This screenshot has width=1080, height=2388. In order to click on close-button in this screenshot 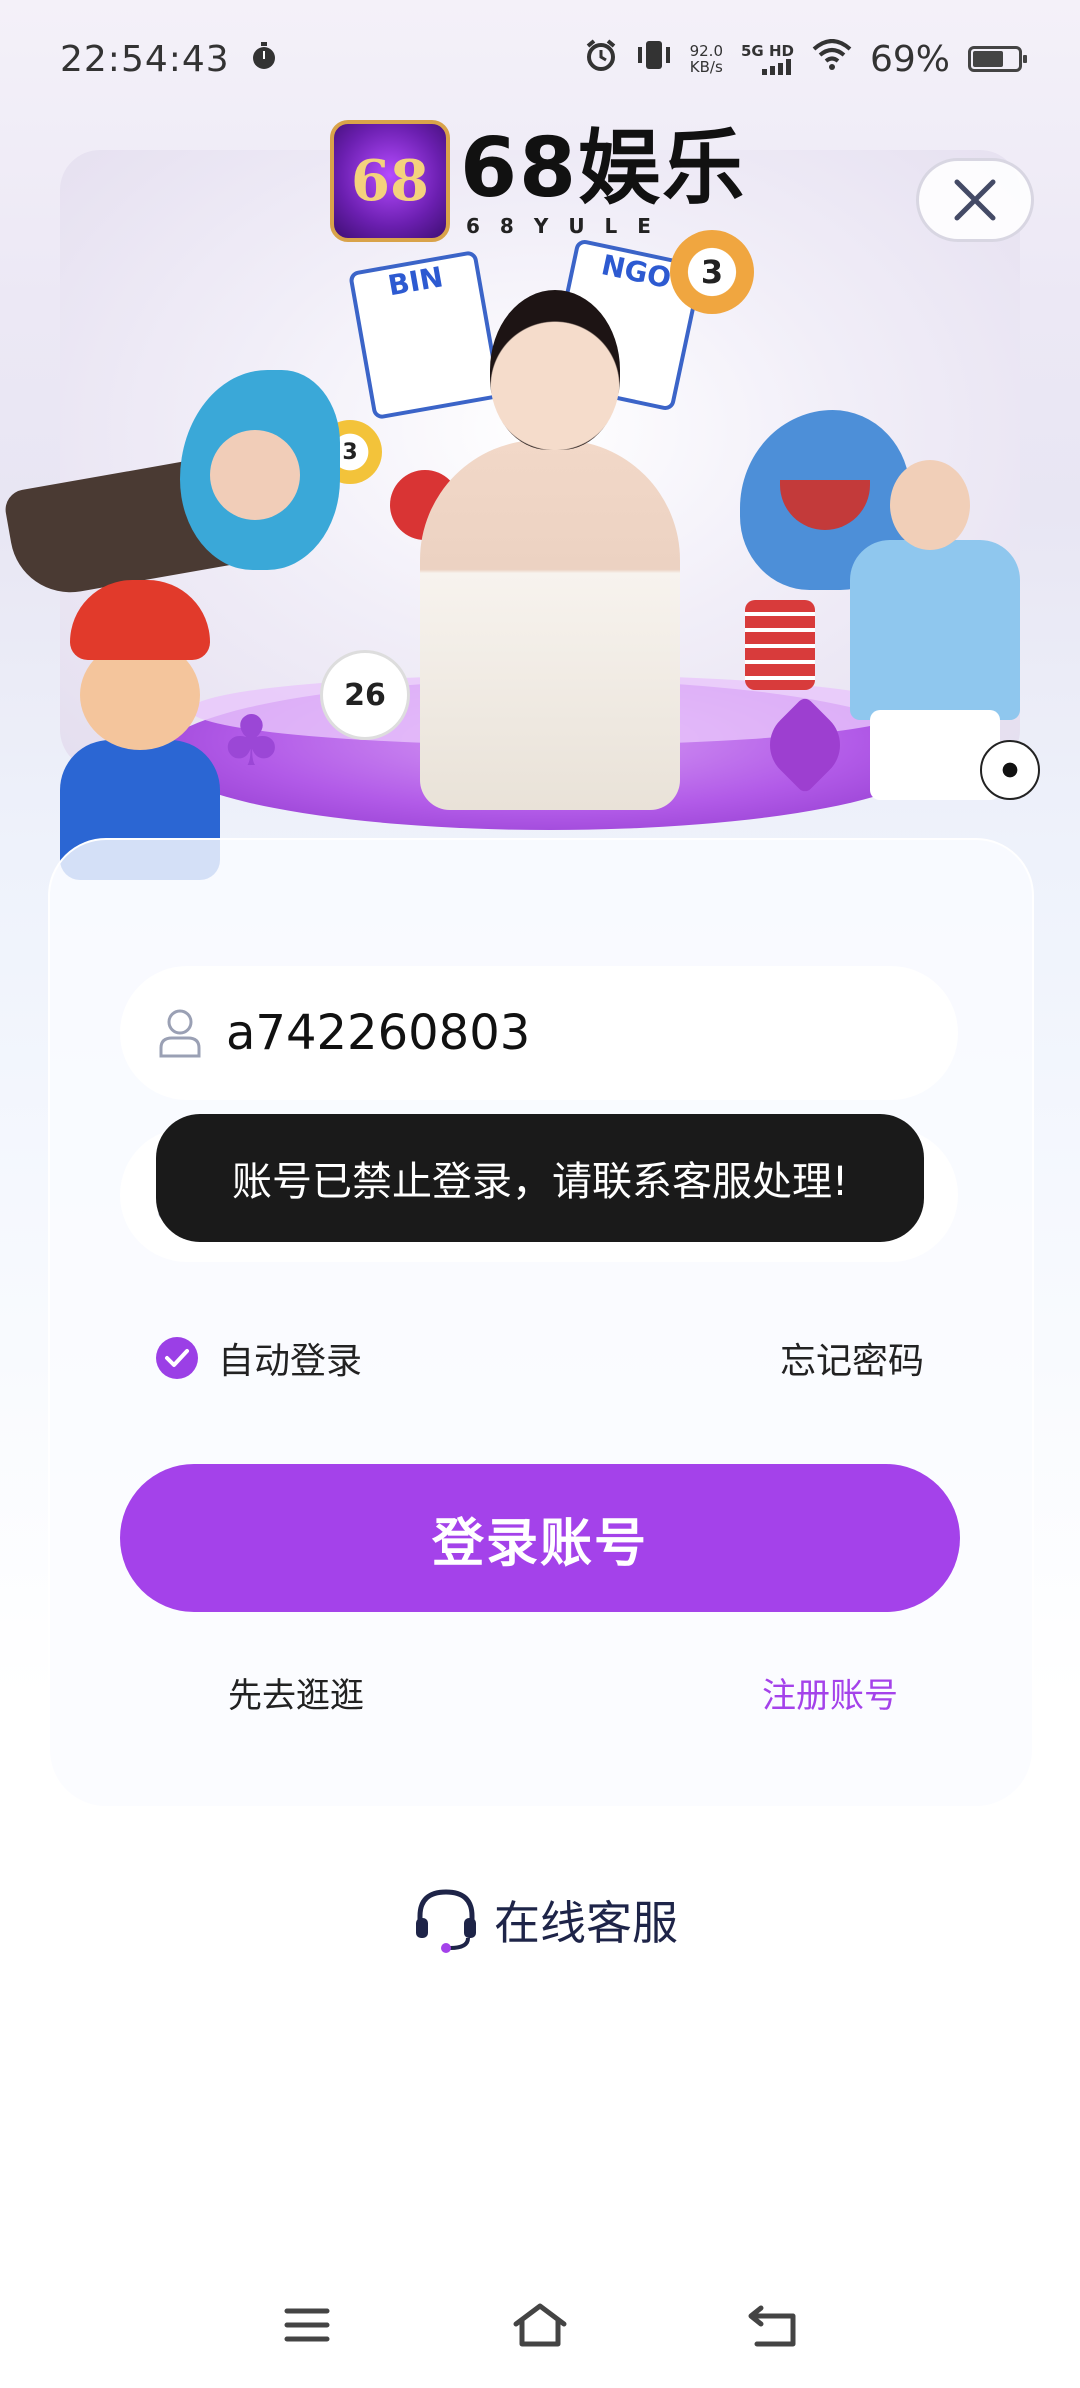, I will do `click(975, 200)`.